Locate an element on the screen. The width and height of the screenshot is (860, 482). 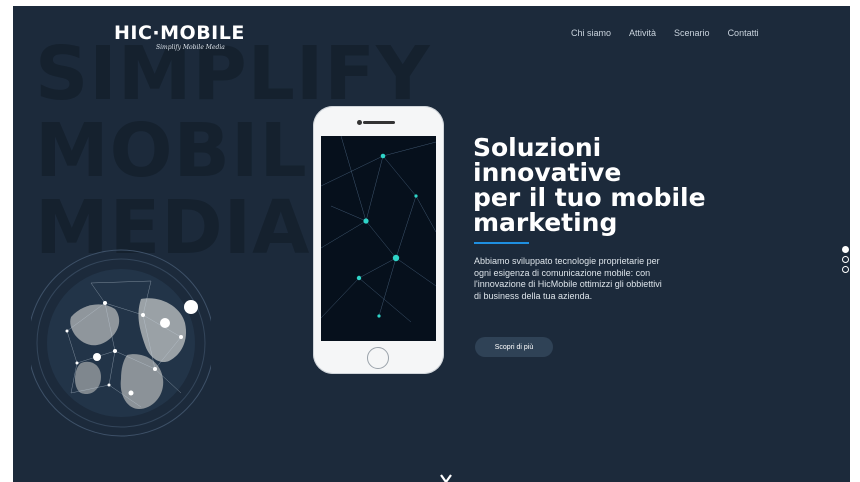
logo: HIC·MOBILE Simplify Mobile Media is located at coordinates (179, 36).